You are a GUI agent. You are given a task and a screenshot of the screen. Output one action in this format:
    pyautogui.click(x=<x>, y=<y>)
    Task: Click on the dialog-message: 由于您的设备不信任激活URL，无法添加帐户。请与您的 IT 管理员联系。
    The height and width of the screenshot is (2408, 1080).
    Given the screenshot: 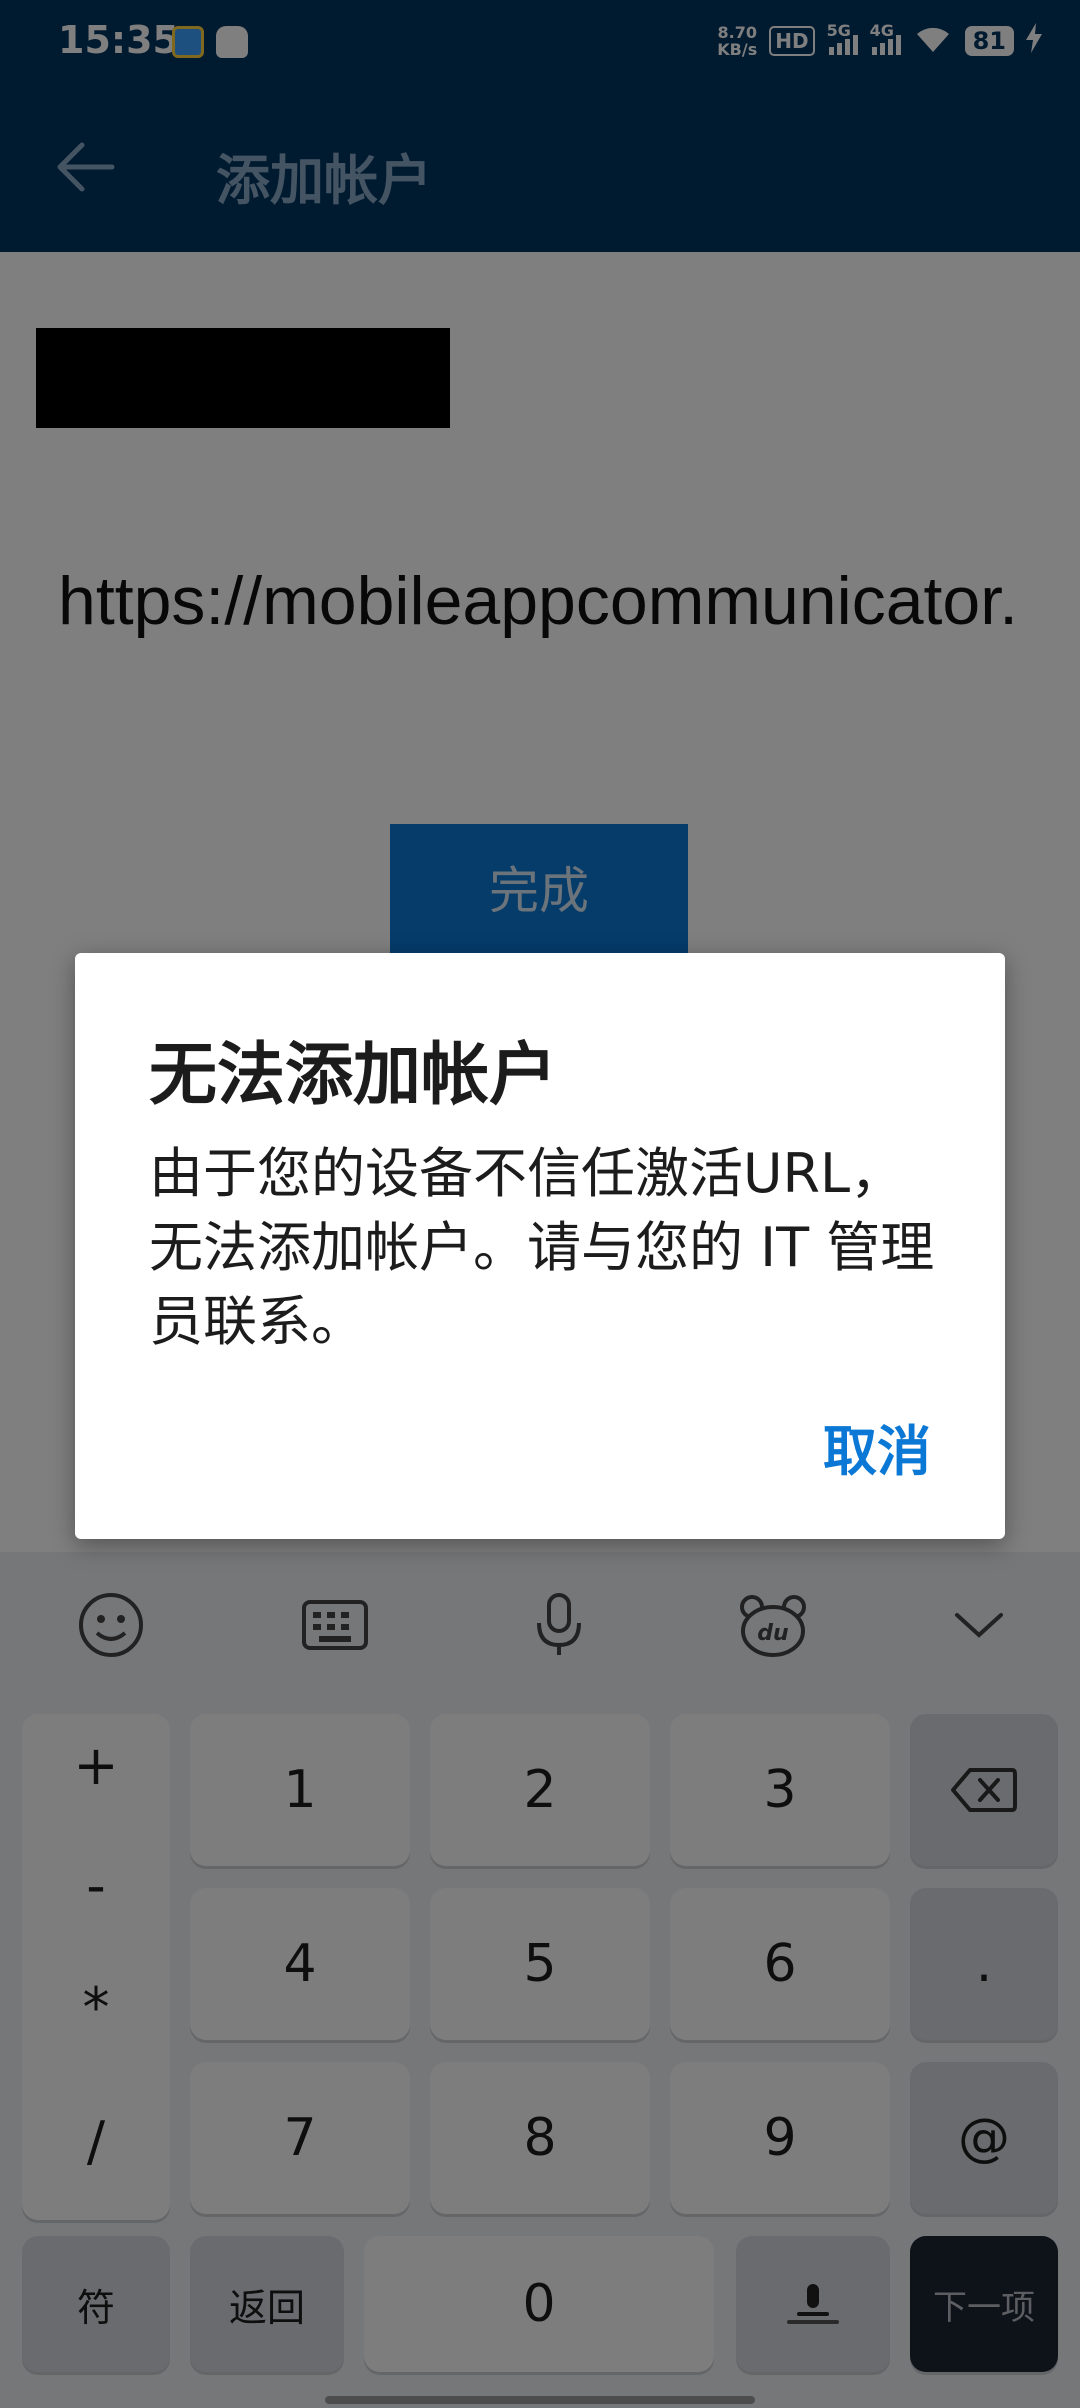 What is the action you would take?
    pyautogui.click(x=542, y=1247)
    